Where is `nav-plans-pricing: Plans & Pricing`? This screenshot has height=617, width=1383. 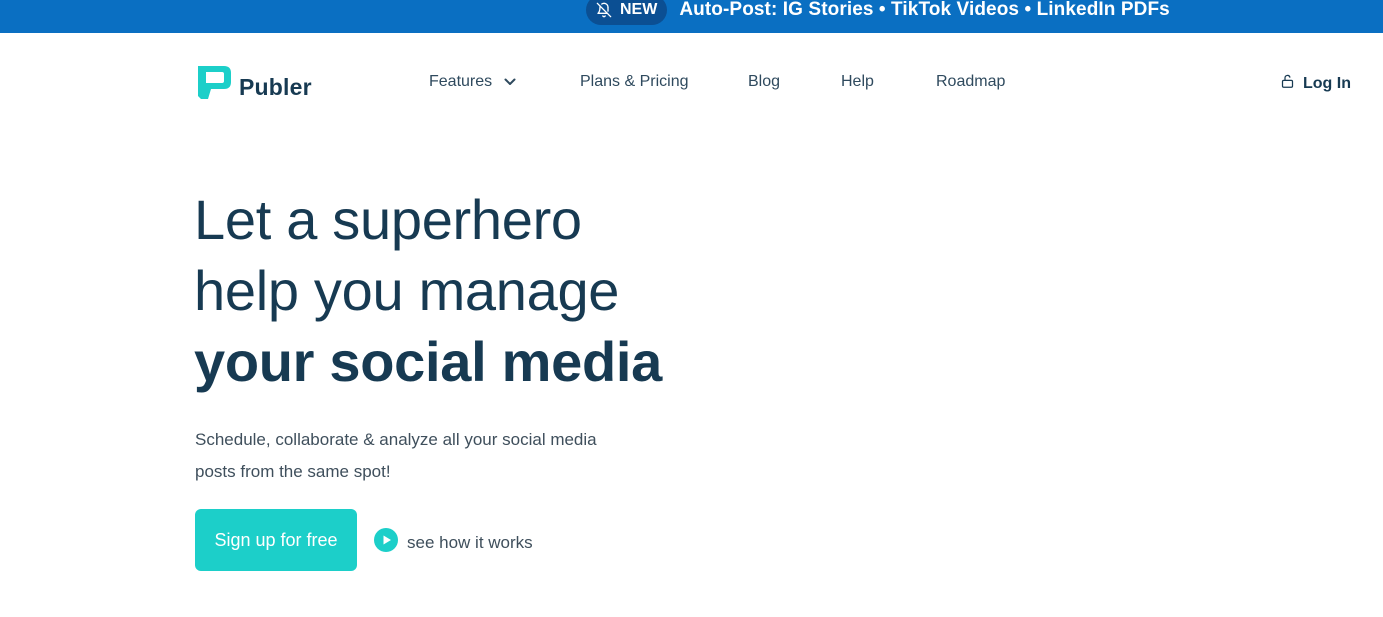
nav-plans-pricing: Plans & Pricing is located at coordinates (634, 82).